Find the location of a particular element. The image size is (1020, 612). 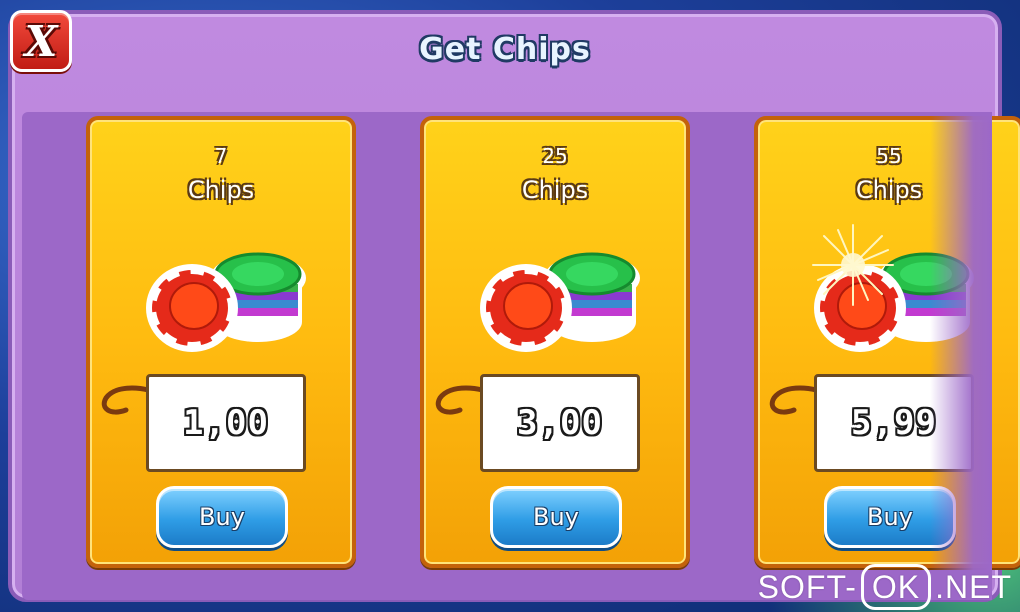

watermark-right: .NET is located at coordinates (973, 586).